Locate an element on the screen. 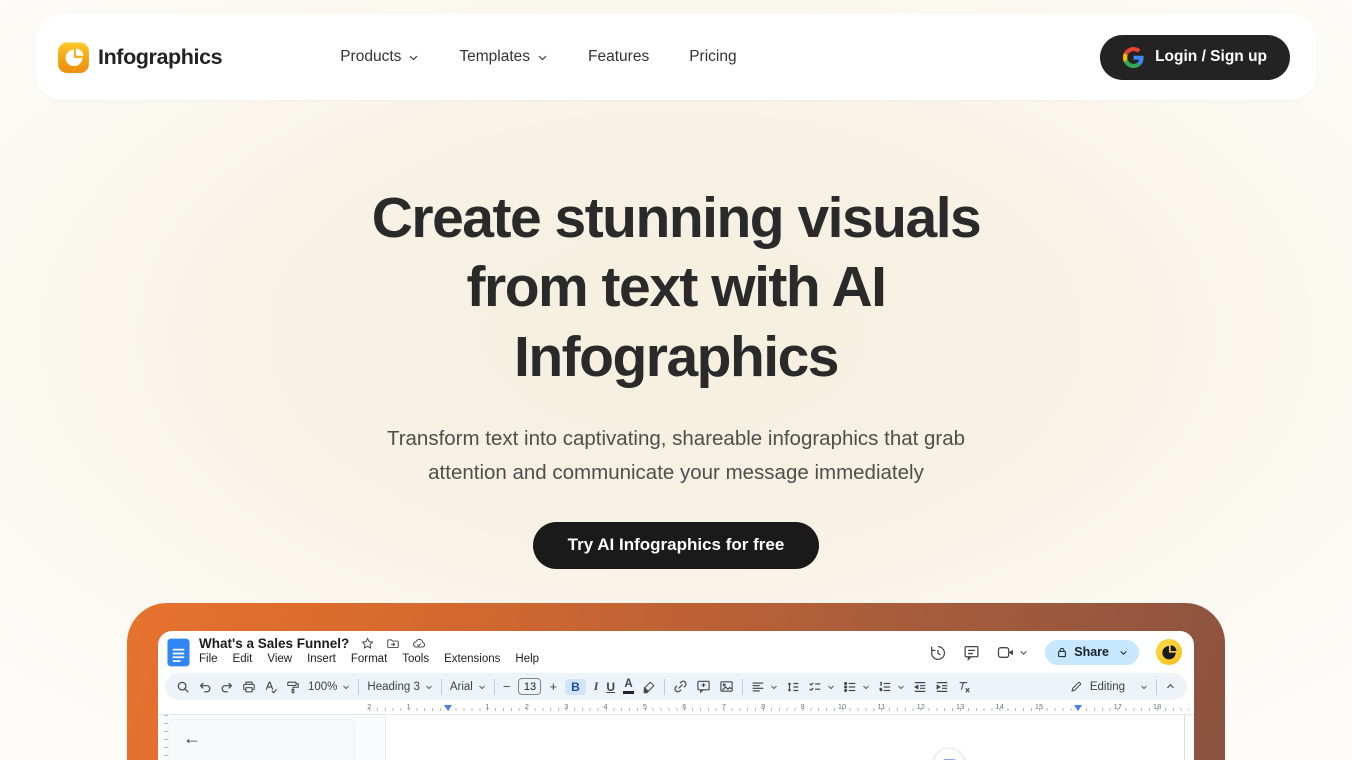  insert-image-icon is located at coordinates (726, 686).